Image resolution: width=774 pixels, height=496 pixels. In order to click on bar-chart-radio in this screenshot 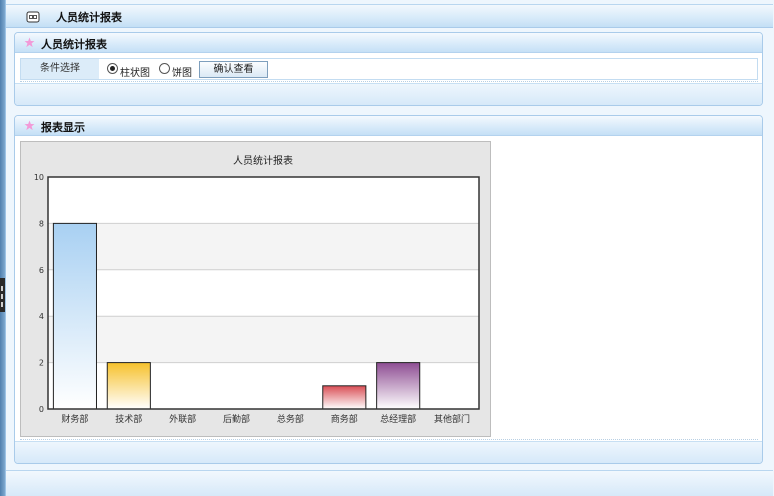, I will do `click(112, 68)`.